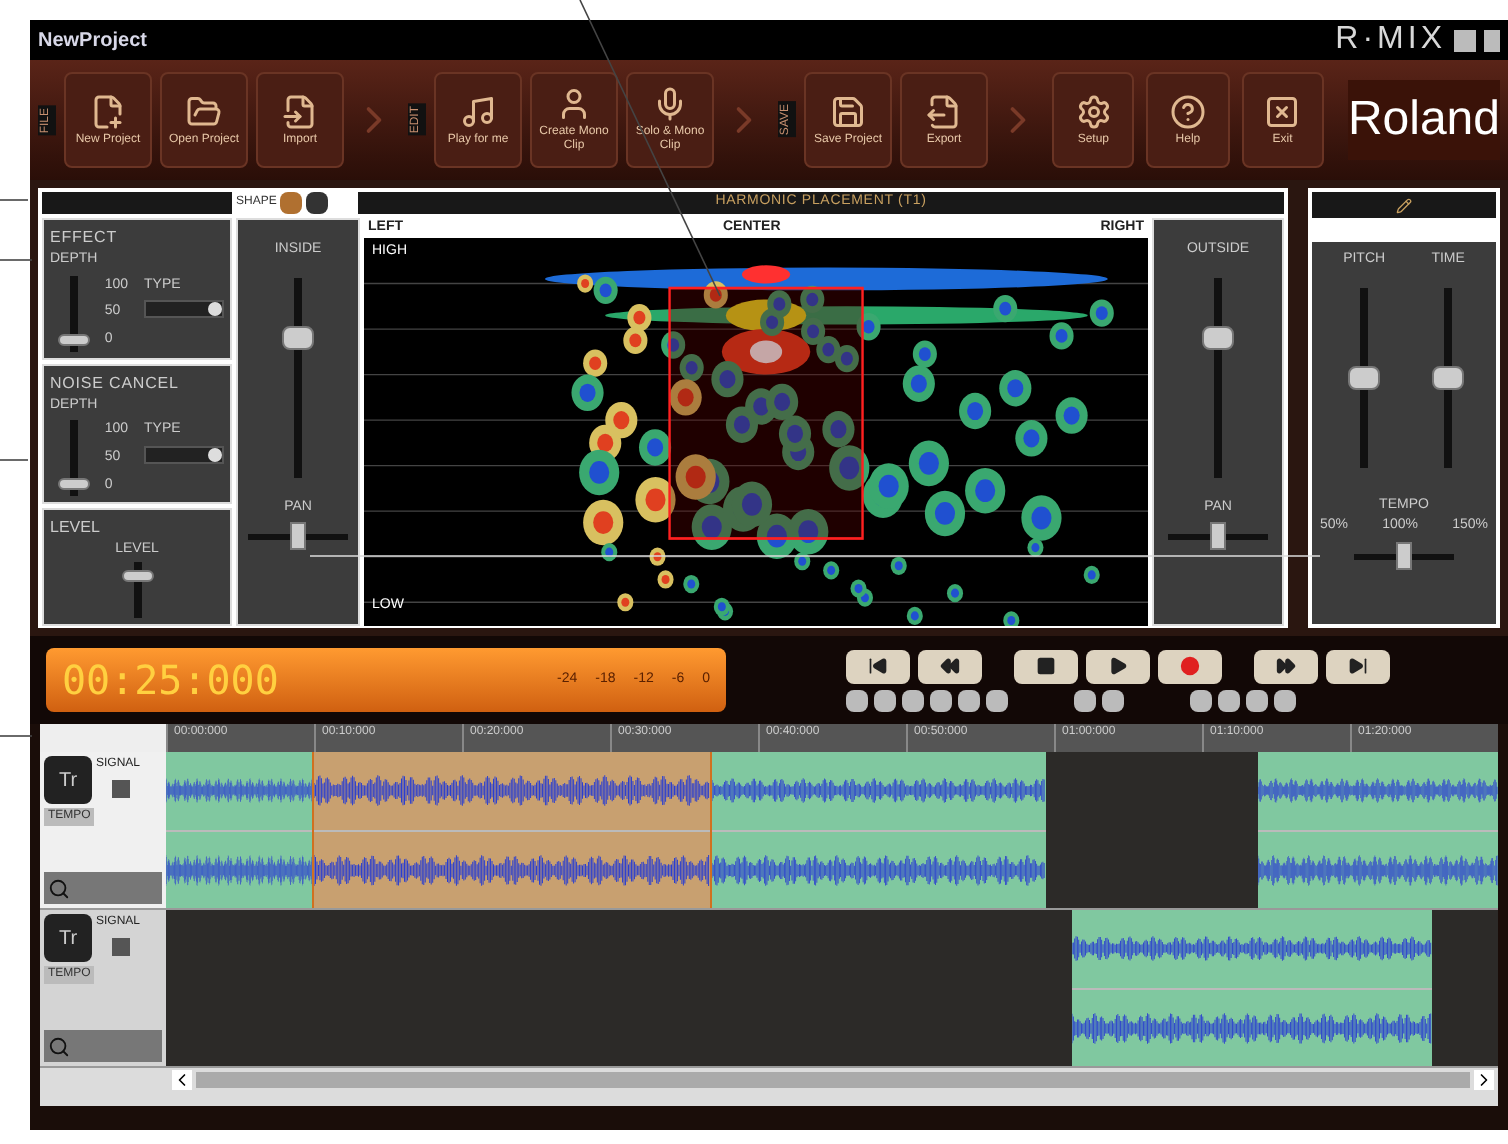 This screenshot has height=1144, width=1508. What do you see at coordinates (103, 738) in the screenshot?
I see `ruler-corner` at bounding box center [103, 738].